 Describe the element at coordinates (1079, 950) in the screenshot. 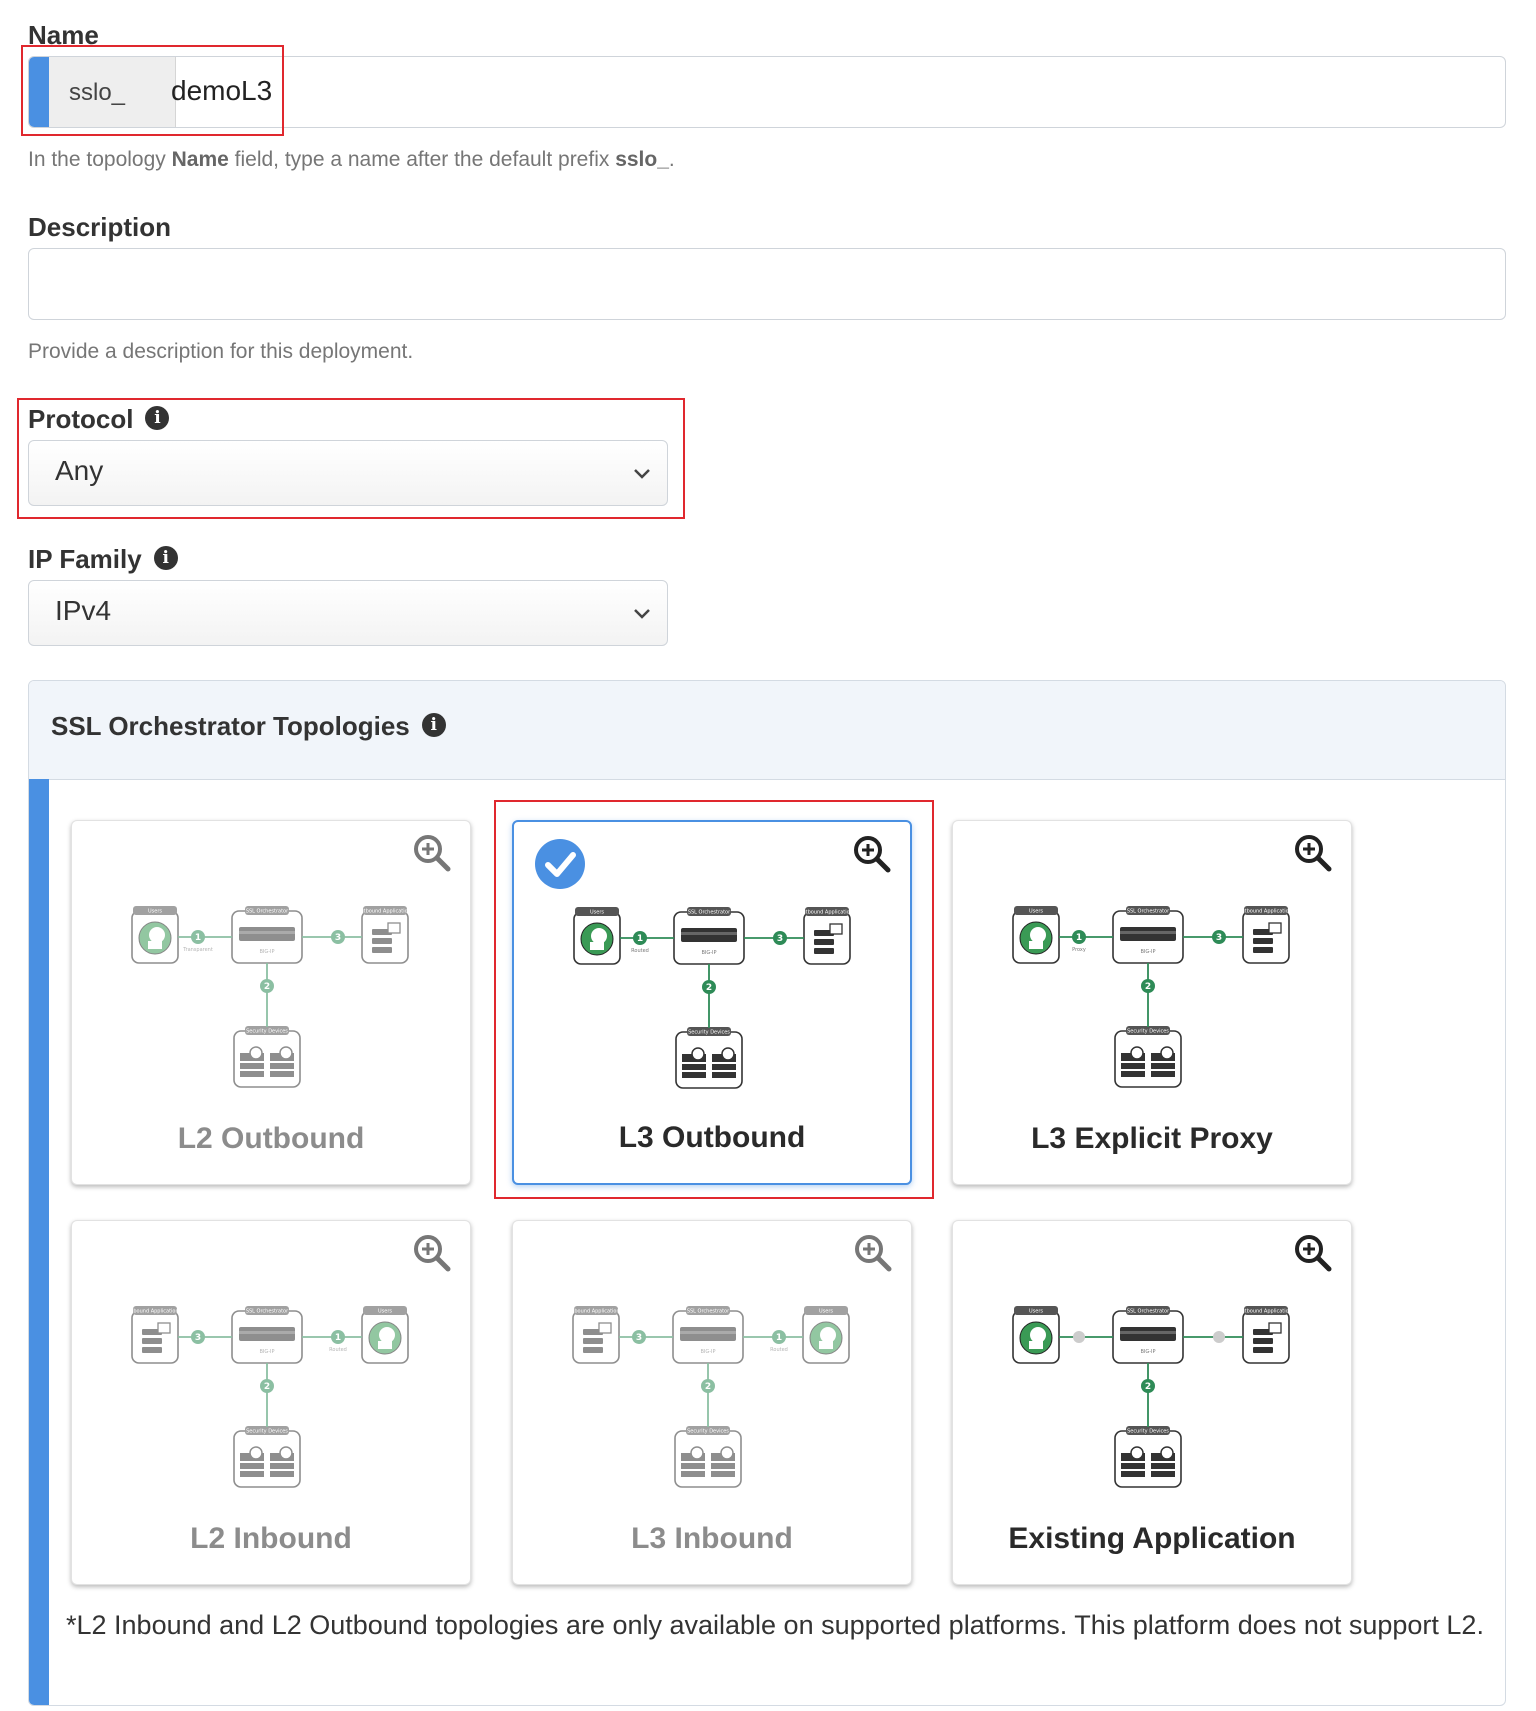

I see `svg-text: Proxy` at that location.